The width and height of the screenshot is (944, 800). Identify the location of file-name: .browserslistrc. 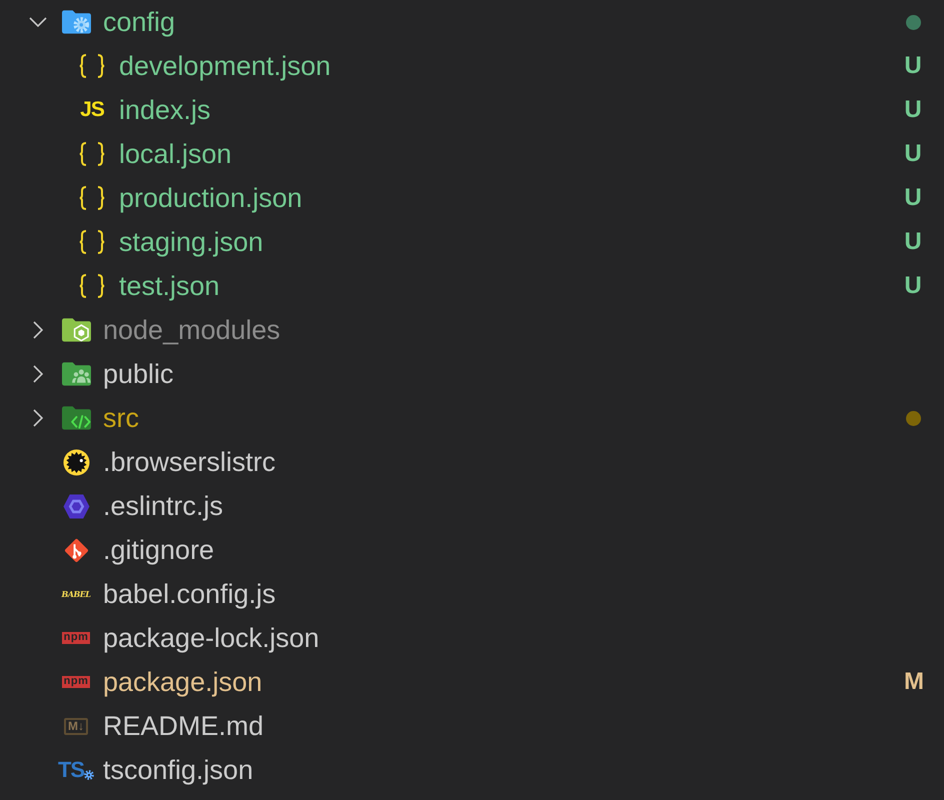
(189, 462).